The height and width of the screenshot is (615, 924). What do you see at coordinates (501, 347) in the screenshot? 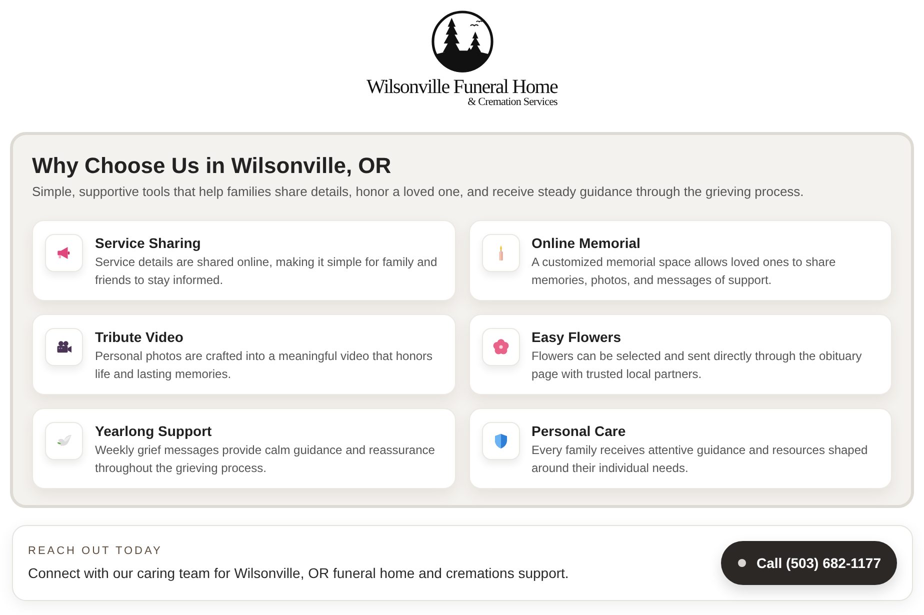
I see `flower-icon` at bounding box center [501, 347].